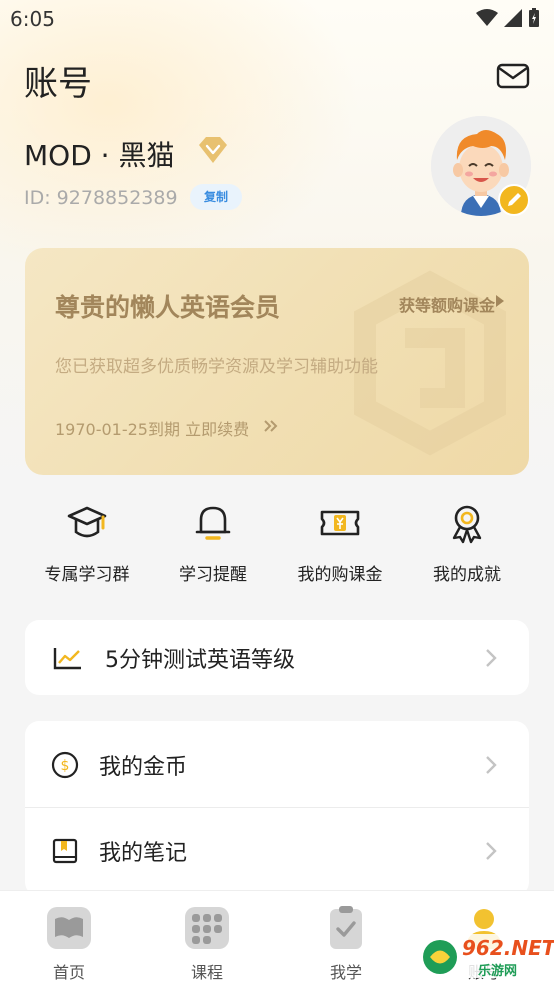 The height and width of the screenshot is (984, 554). What do you see at coordinates (447, 304) in the screenshot?
I see `member-card-link: 获等额购课金` at bounding box center [447, 304].